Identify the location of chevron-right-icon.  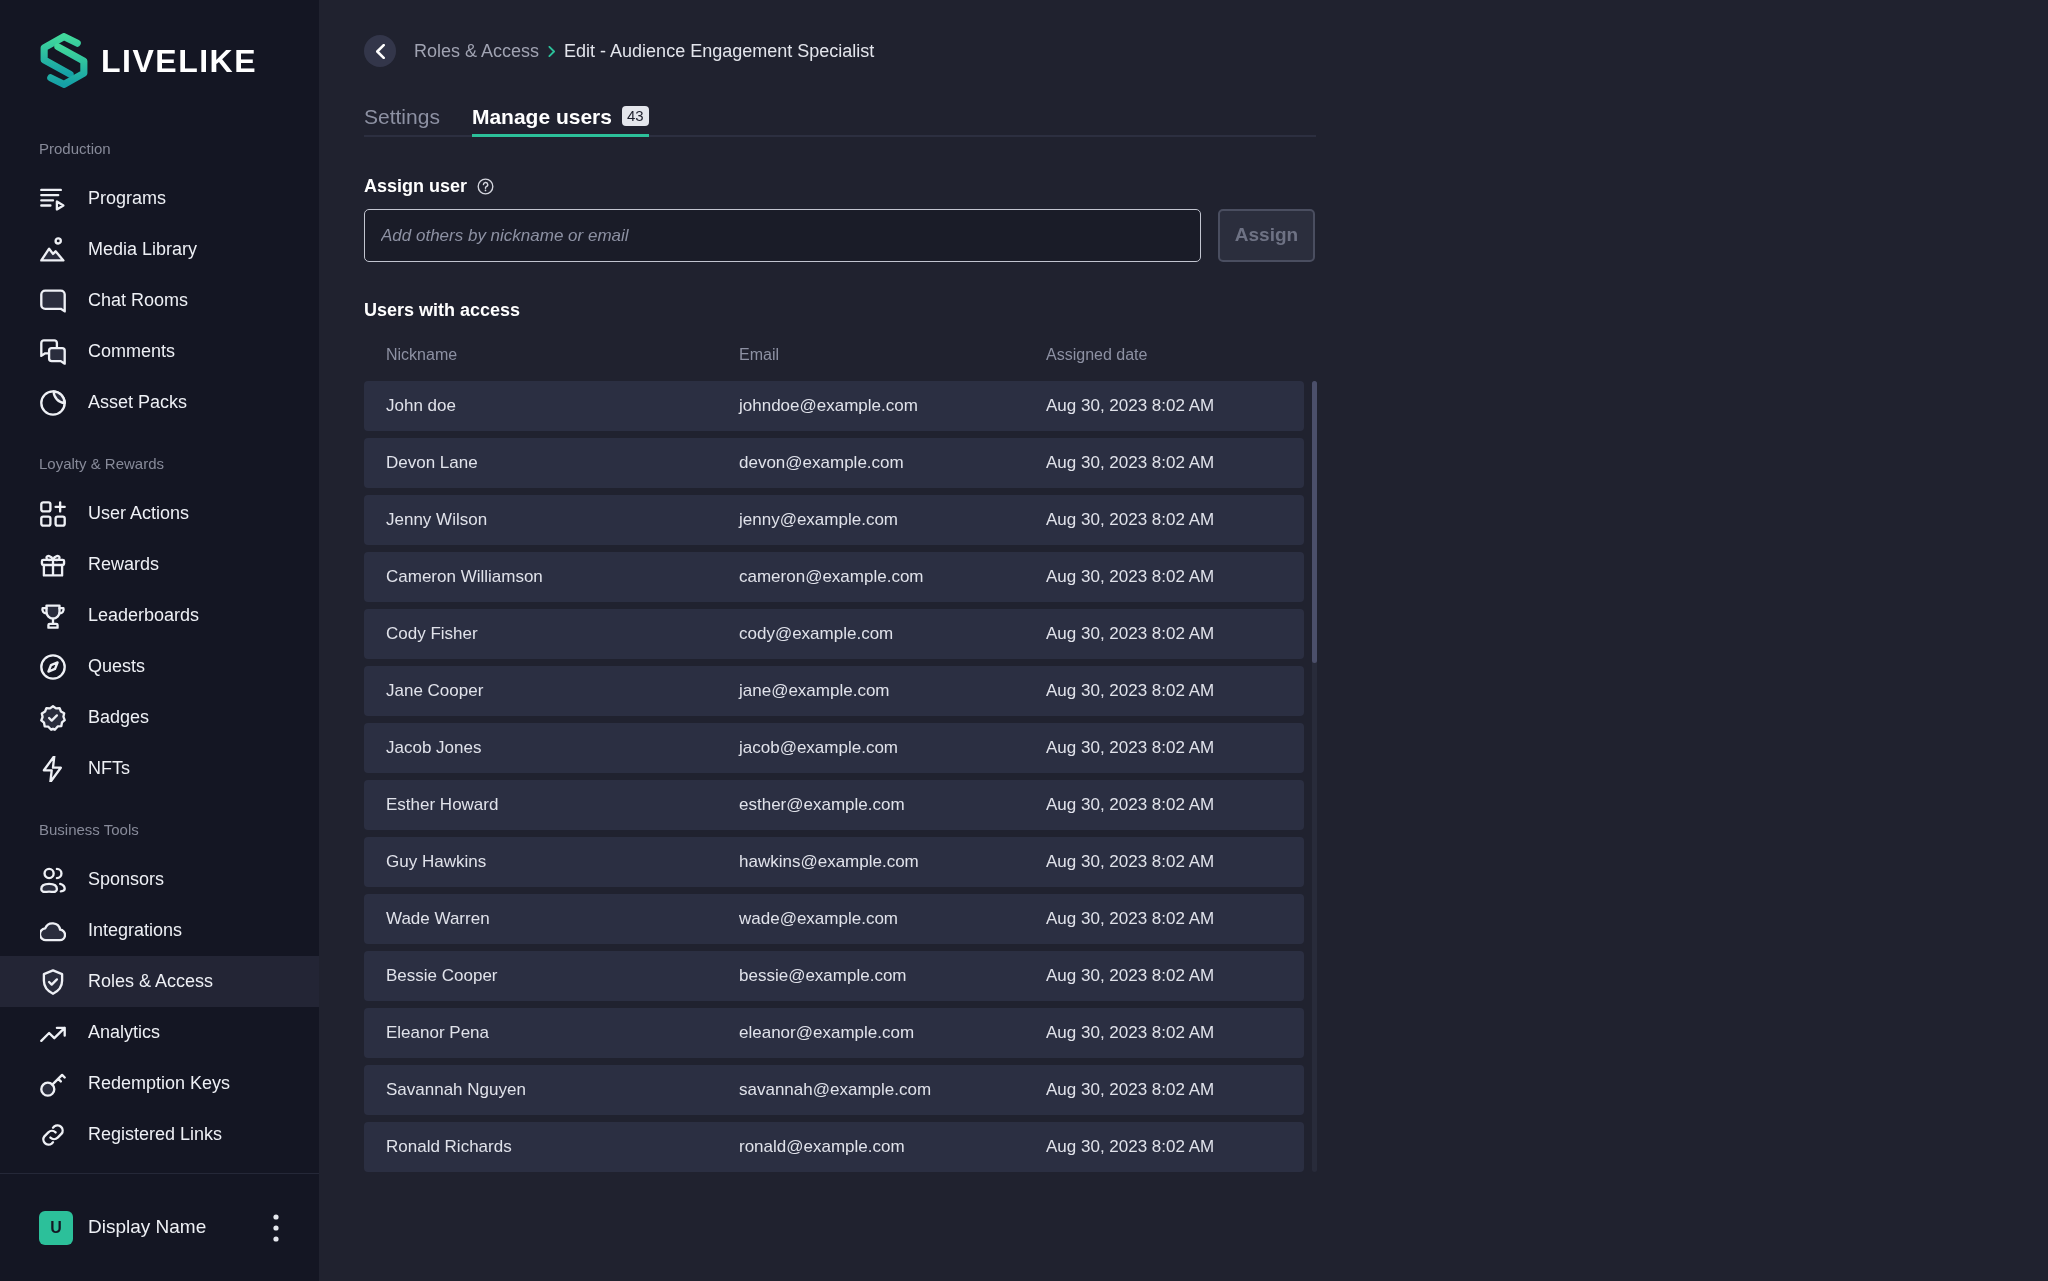
(552, 51).